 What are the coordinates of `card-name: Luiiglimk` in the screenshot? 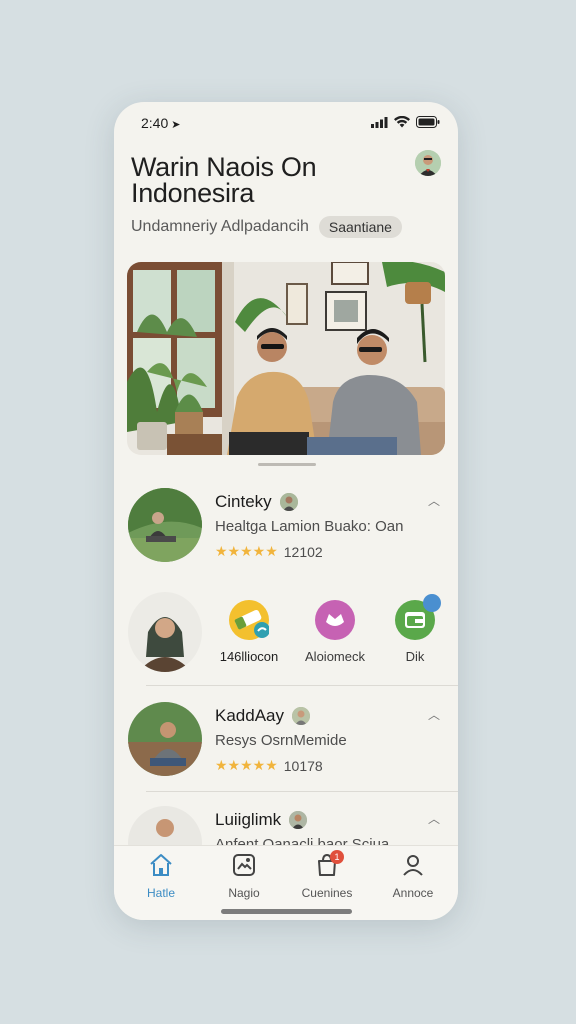 It's located at (248, 820).